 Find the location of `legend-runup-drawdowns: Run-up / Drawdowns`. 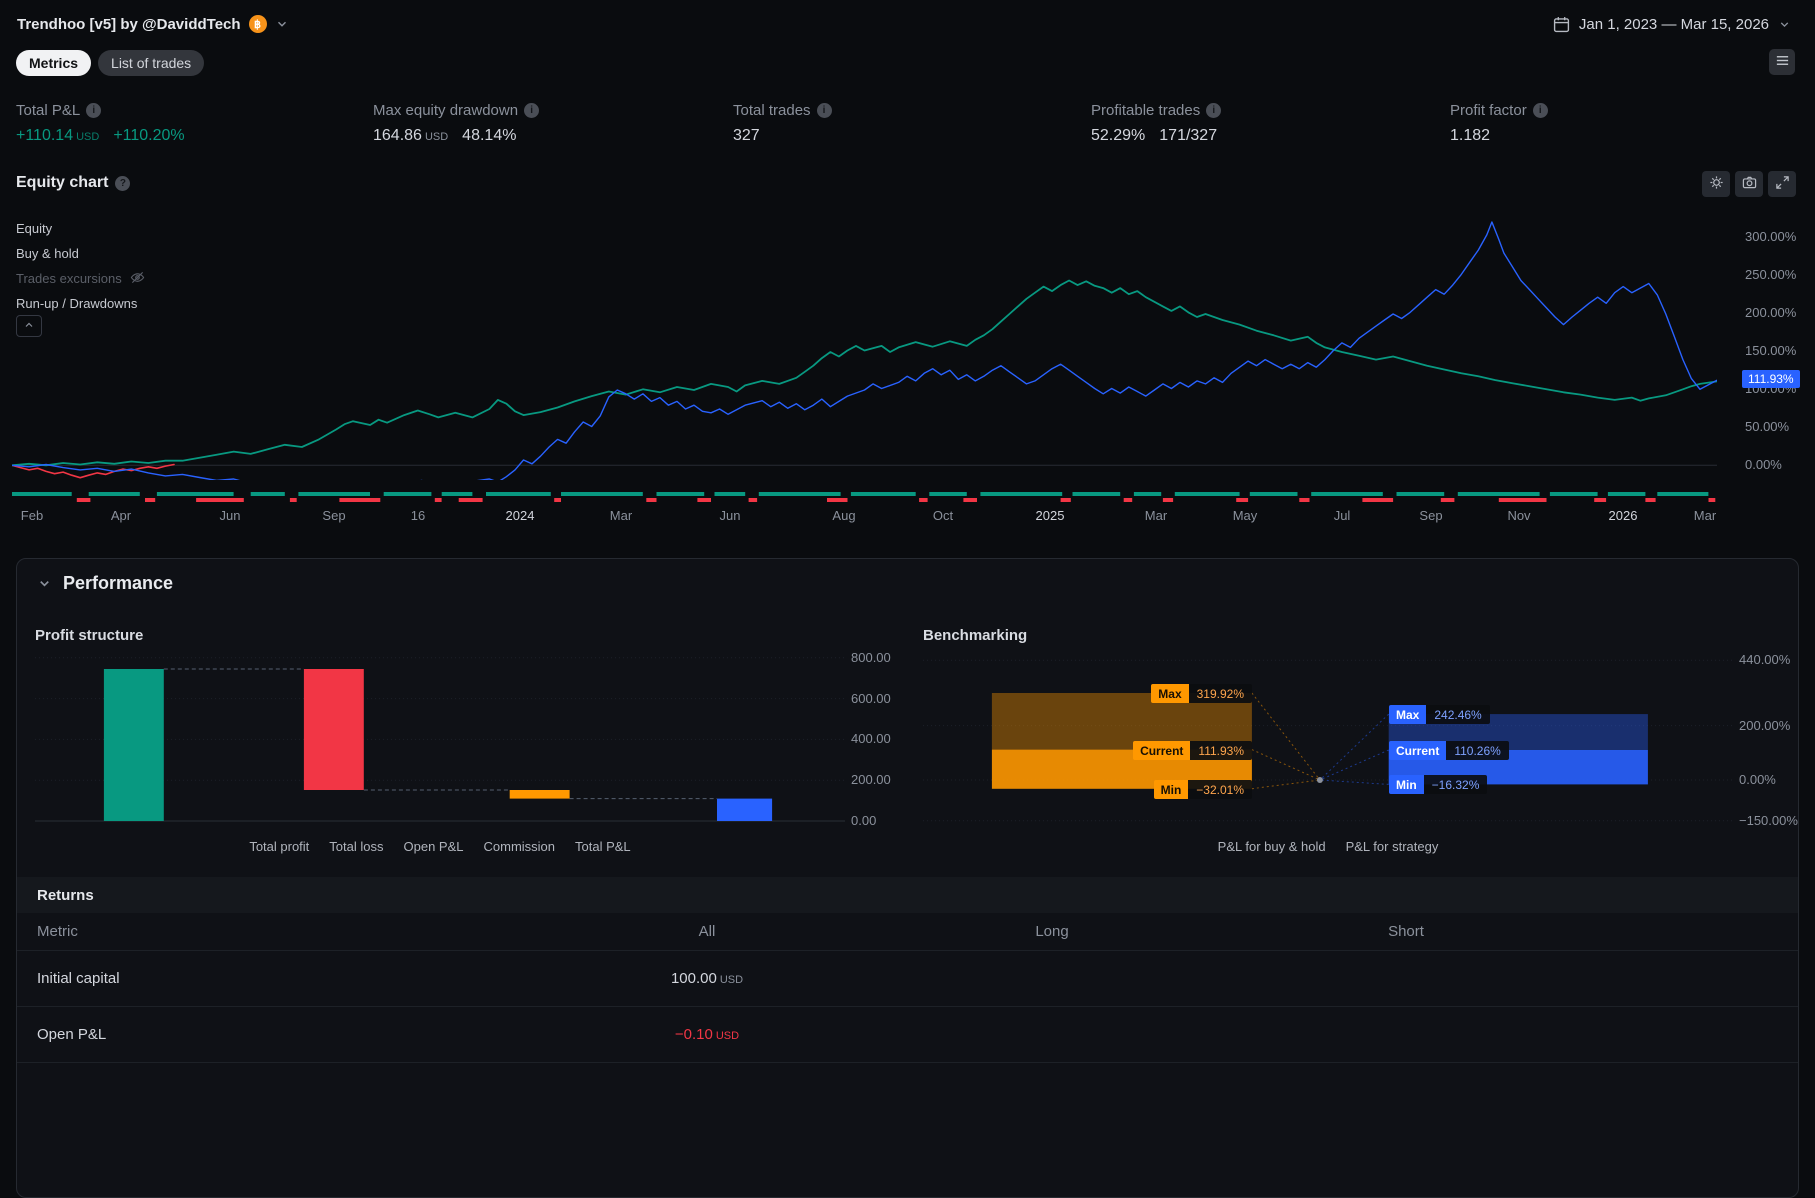

legend-runup-drawdowns: Run-up / Drawdowns is located at coordinates (80, 303).